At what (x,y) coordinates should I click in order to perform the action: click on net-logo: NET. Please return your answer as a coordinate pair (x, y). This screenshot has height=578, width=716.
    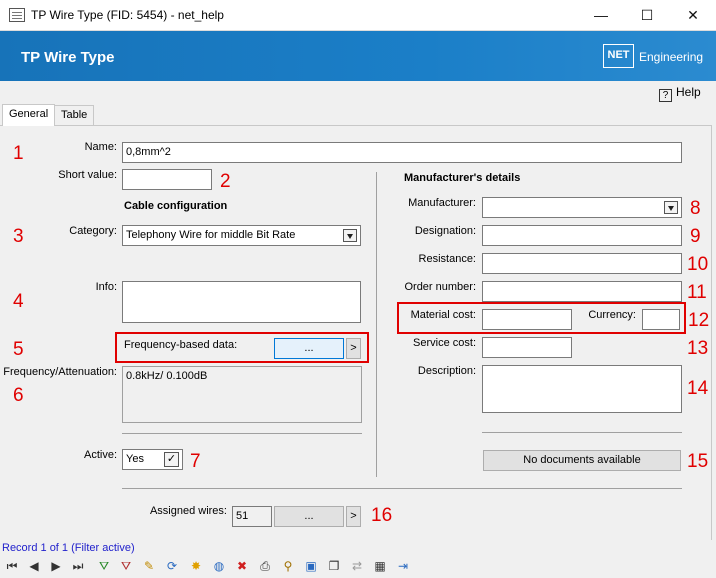
    Looking at the image, I should click on (618, 56).